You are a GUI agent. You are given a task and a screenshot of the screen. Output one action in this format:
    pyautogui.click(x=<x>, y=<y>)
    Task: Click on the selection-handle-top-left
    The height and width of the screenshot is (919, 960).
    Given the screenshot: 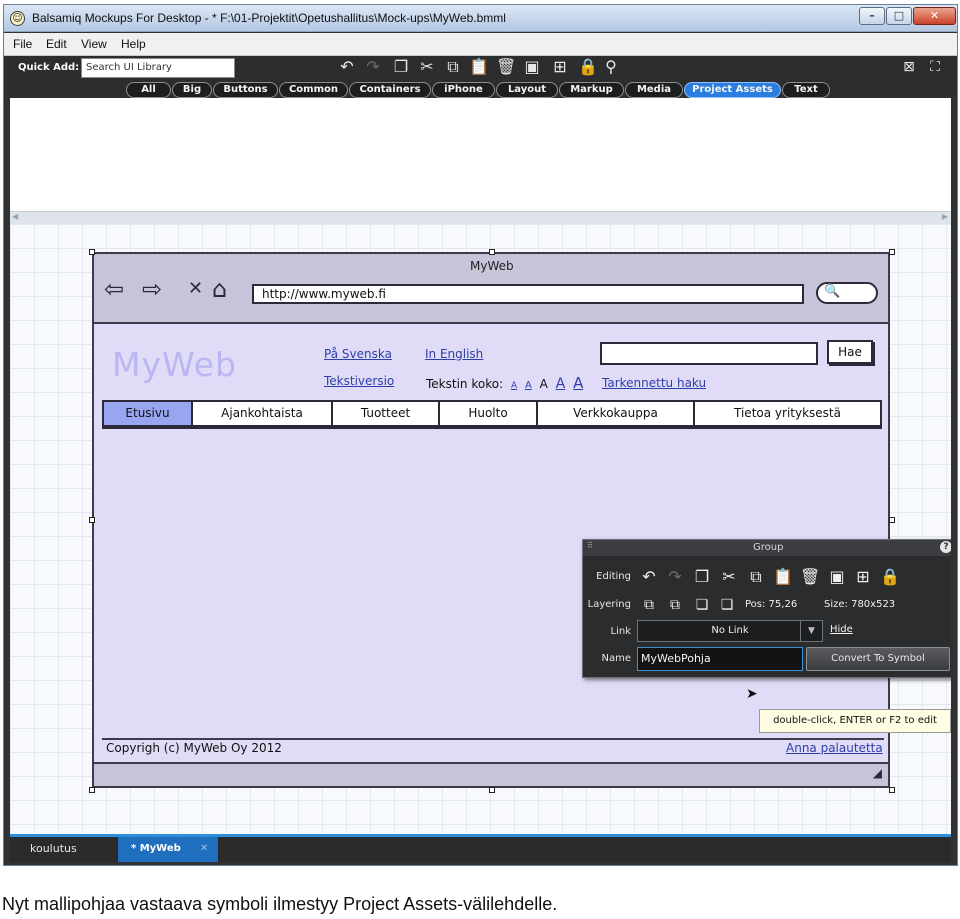 What is the action you would take?
    pyautogui.click(x=92, y=252)
    